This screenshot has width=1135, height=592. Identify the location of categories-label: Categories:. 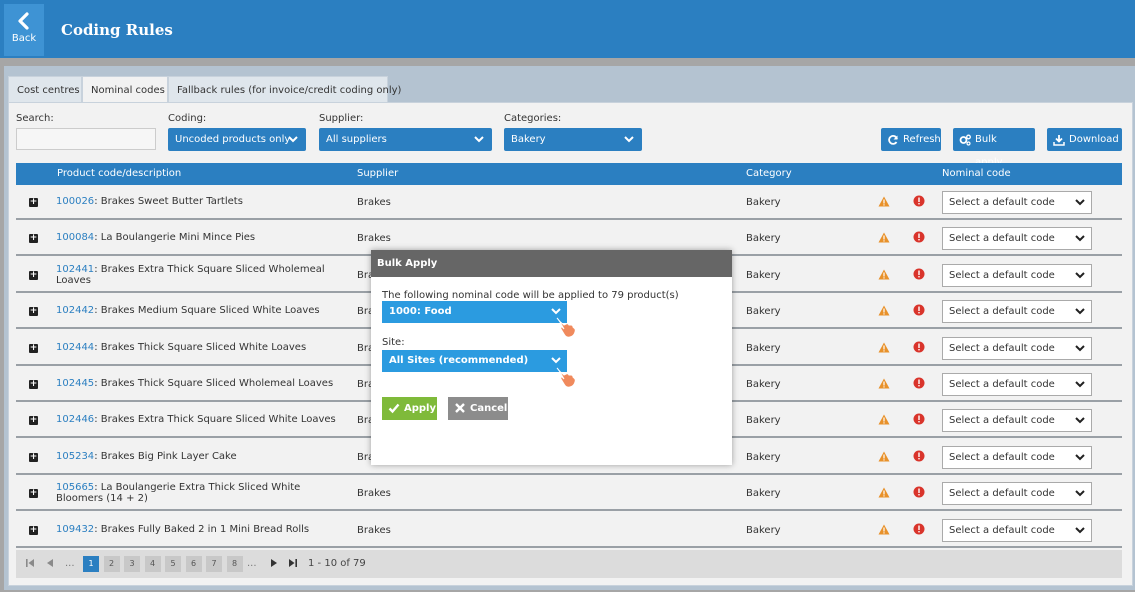
(533, 118).